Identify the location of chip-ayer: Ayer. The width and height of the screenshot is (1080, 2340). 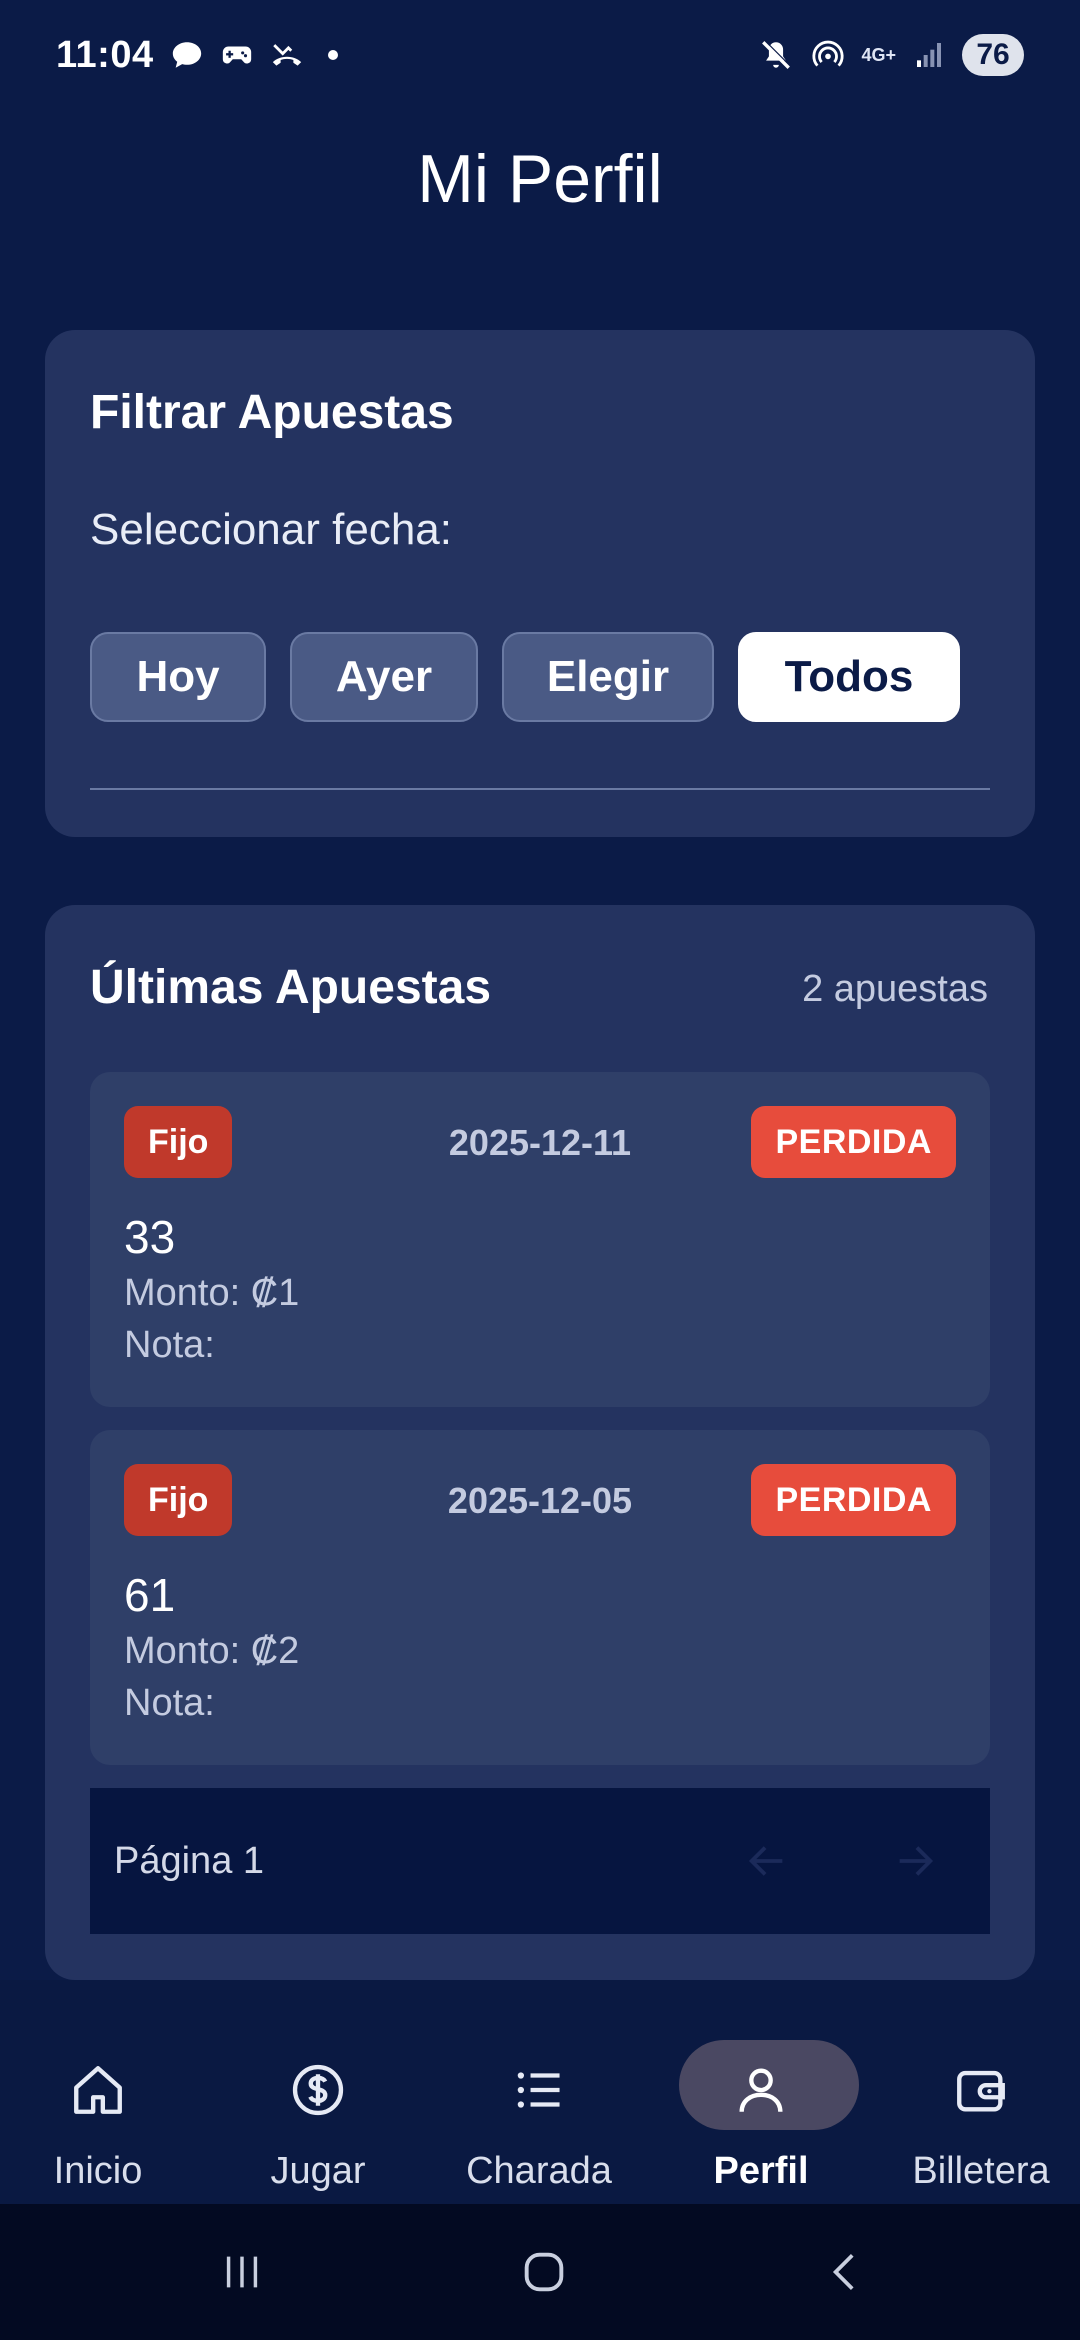
(384, 677).